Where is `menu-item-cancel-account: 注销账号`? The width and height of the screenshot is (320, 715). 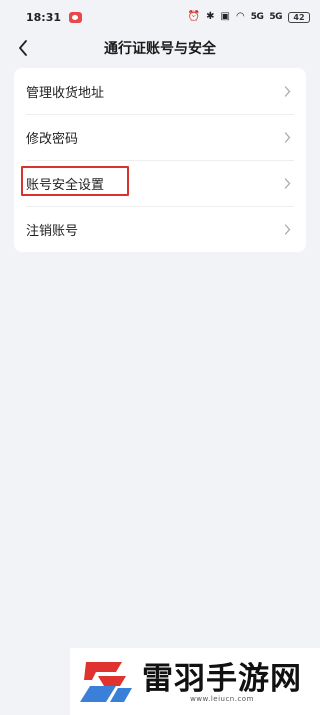 menu-item-cancel-account: 注销账号 is located at coordinates (160, 229).